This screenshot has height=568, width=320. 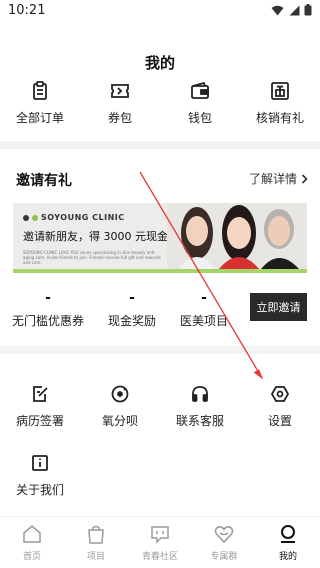 What do you see at coordinates (278, 307) in the screenshot?
I see `invite-now-button: 立即邀请` at bounding box center [278, 307].